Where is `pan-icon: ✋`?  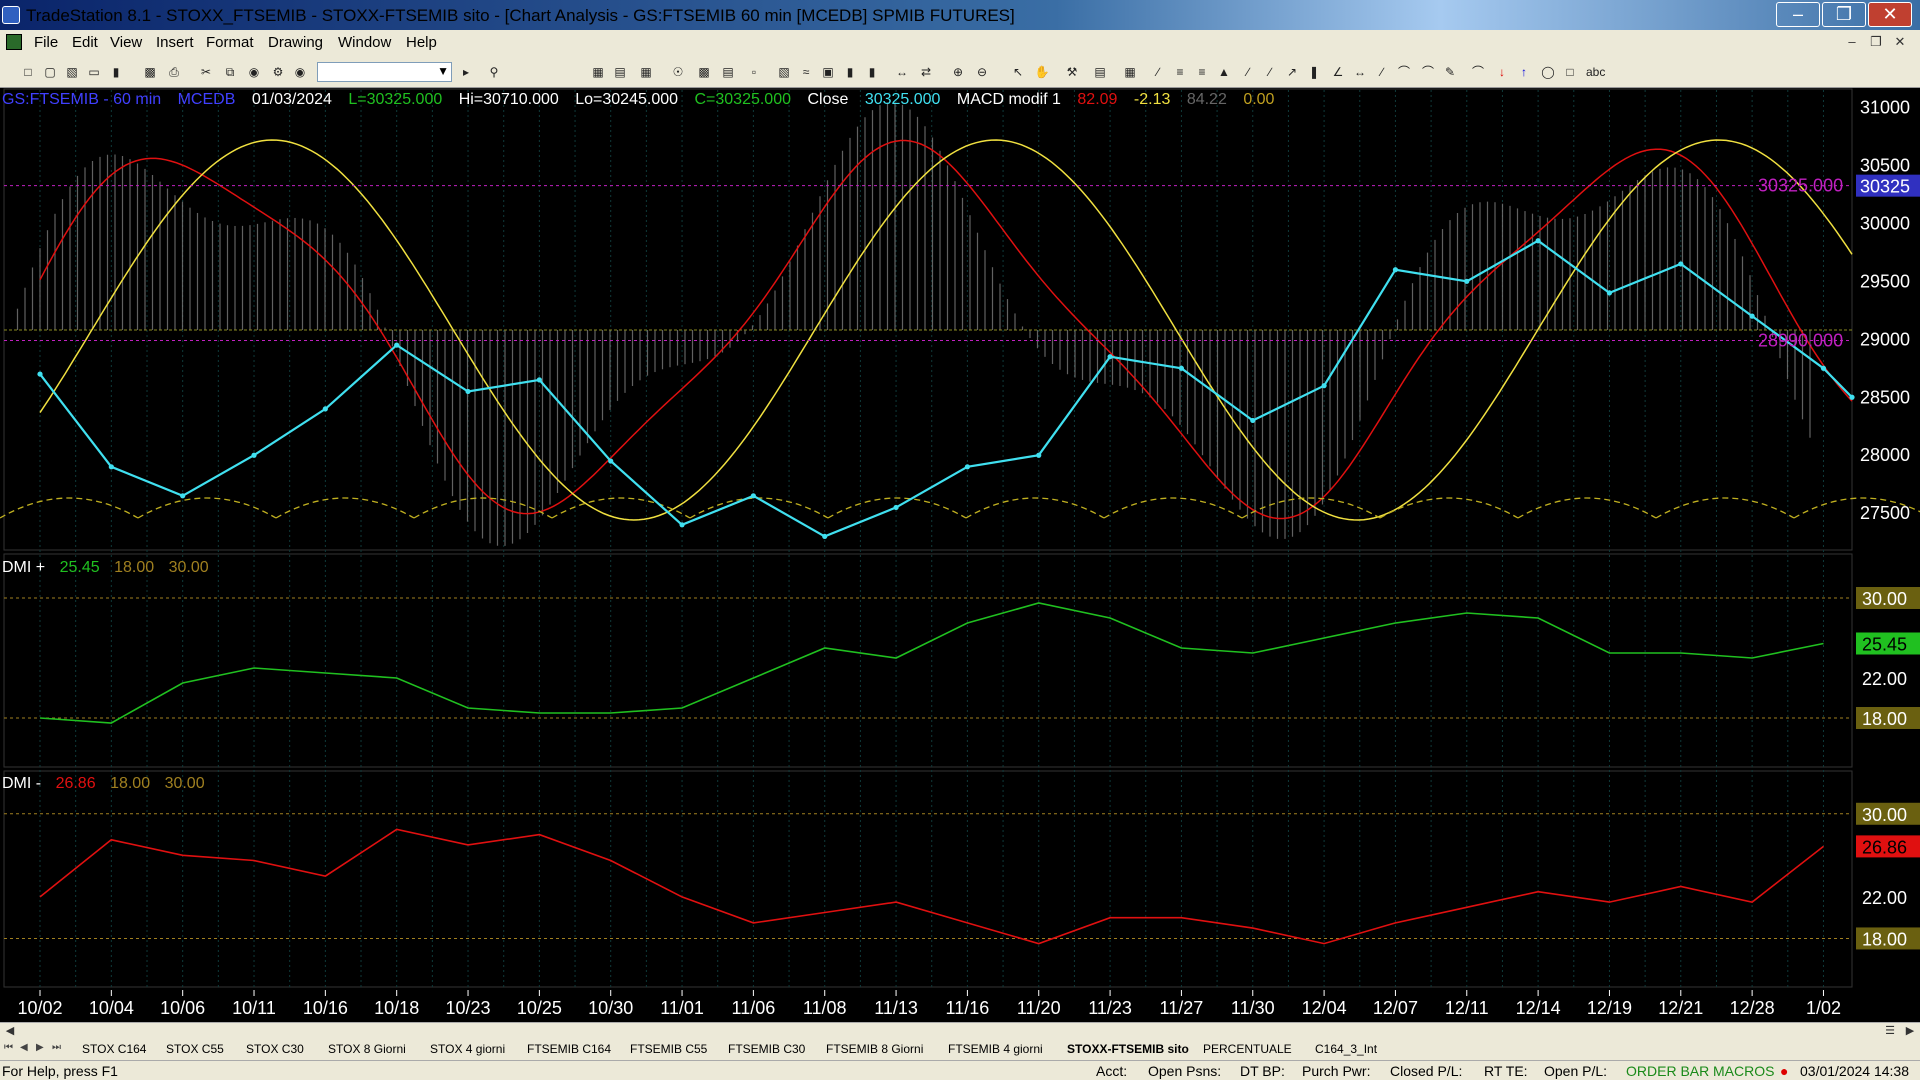 pan-icon: ✋ is located at coordinates (1042, 72).